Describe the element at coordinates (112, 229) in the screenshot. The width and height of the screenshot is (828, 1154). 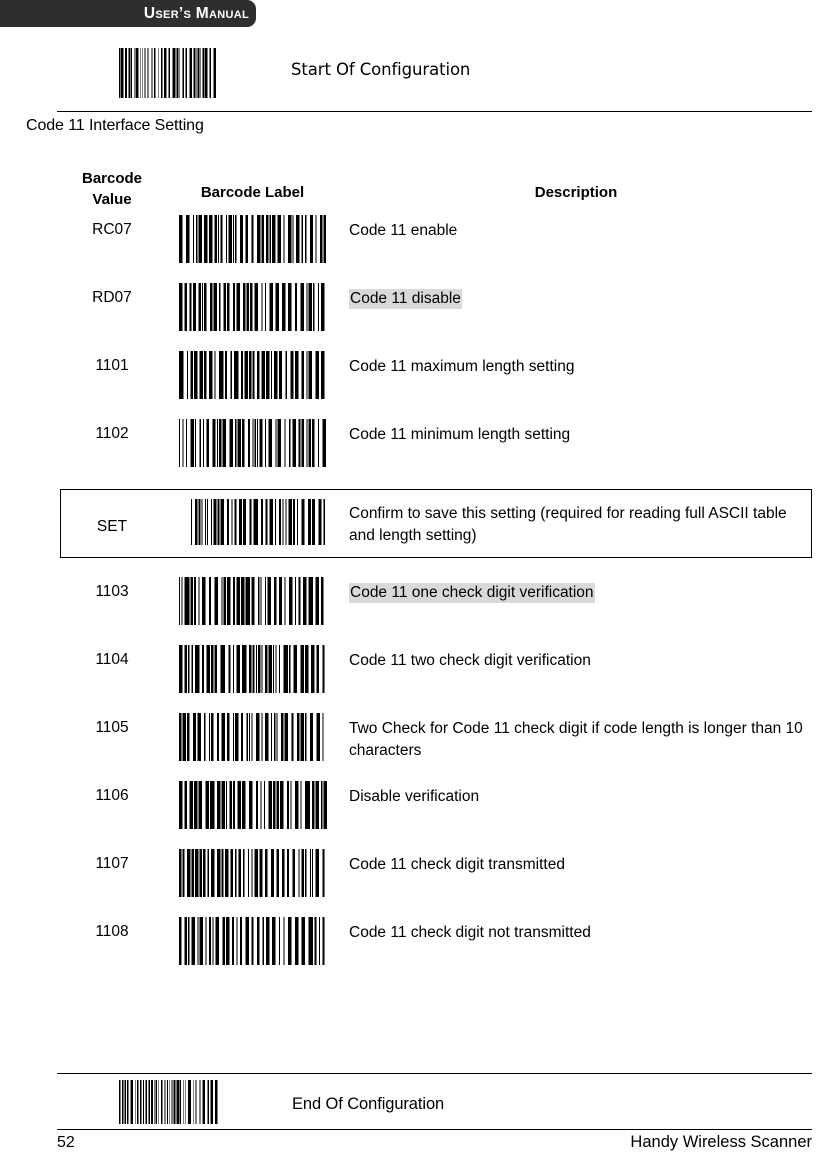
I see `barcode-value-cell: RC07` at that location.